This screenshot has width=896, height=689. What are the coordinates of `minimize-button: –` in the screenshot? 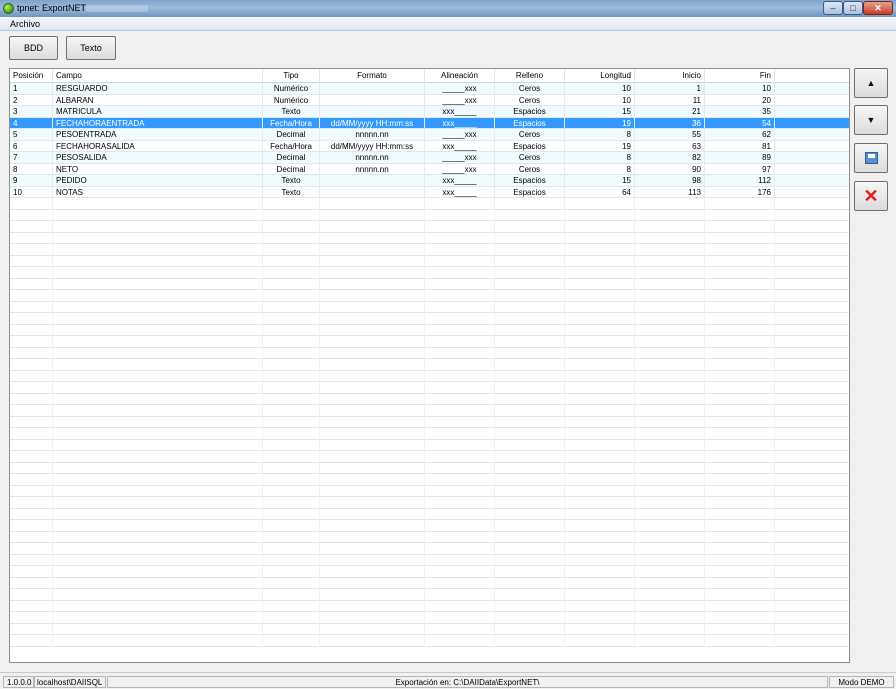 It's located at (833, 8).